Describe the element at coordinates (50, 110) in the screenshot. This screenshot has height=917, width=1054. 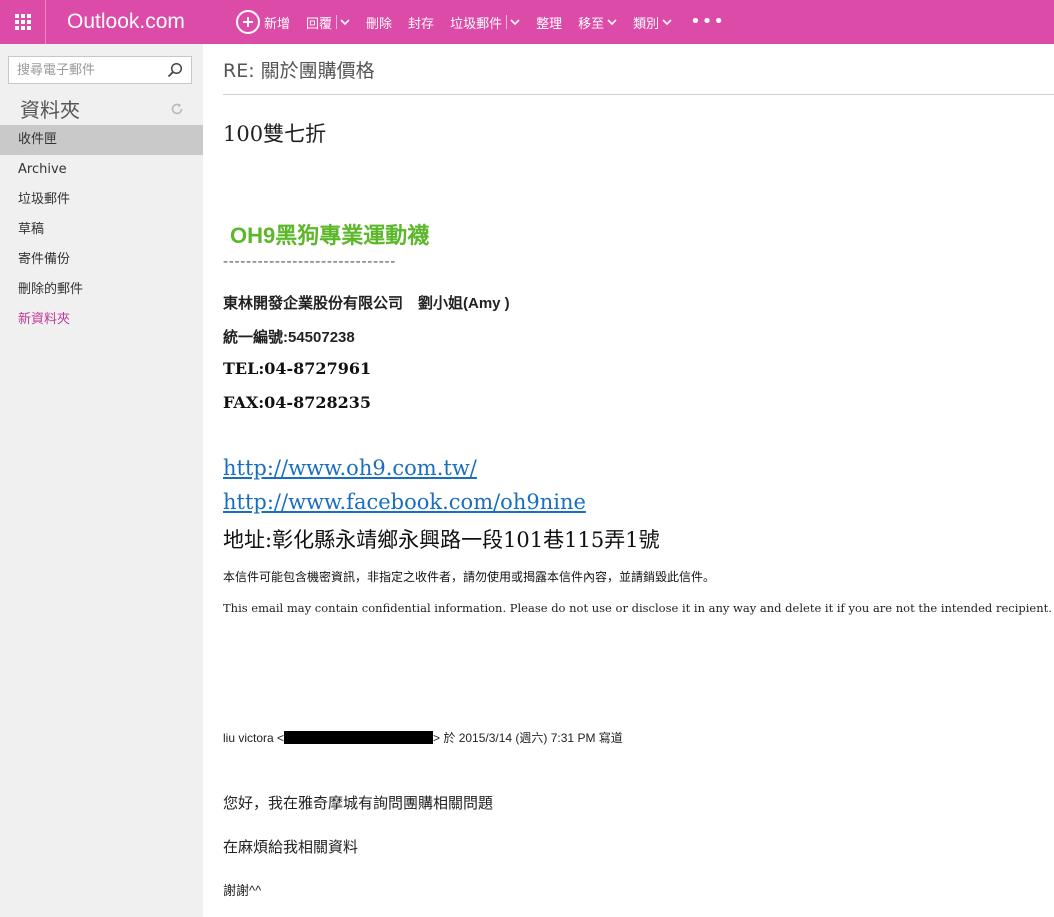
I see `folders-heading: 資料夾` at that location.